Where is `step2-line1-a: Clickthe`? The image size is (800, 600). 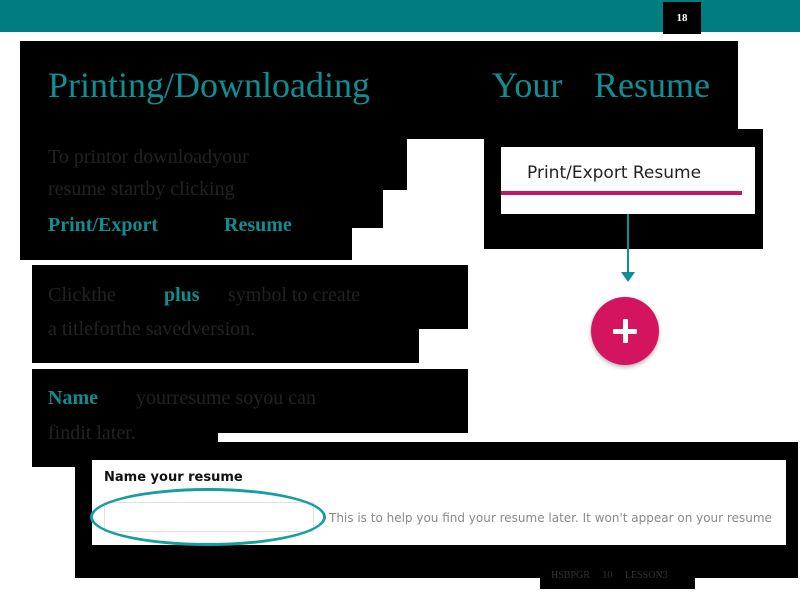 step2-line1-a: Clickthe is located at coordinates (82, 295).